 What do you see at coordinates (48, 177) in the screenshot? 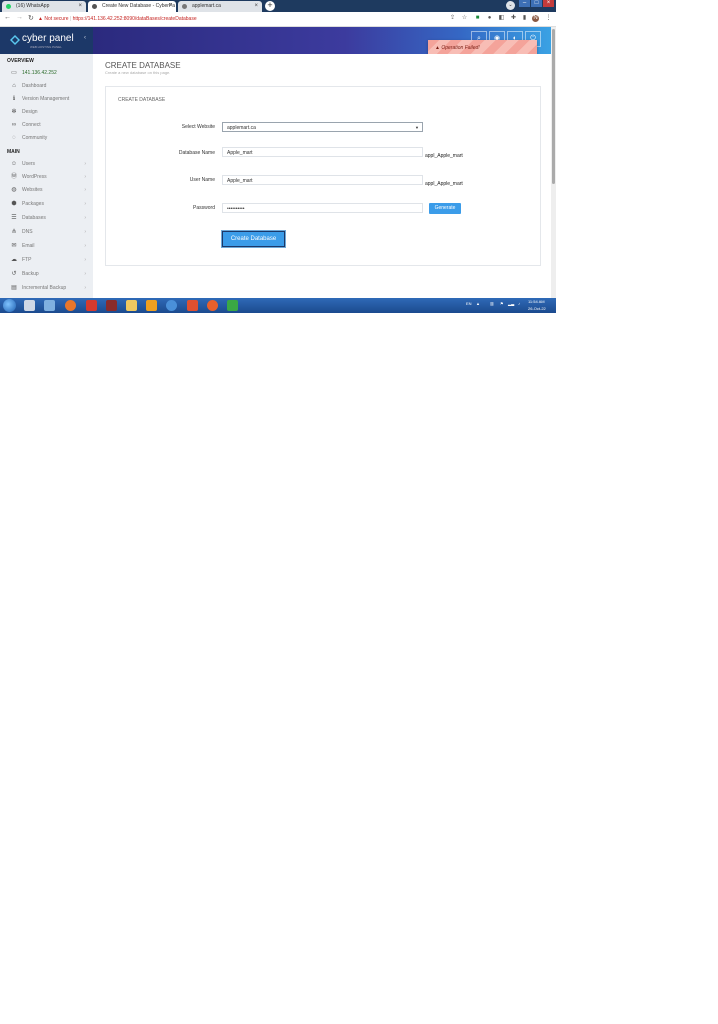
I see `sidebar-item-wordpress: Ⓦ WordPress ›` at bounding box center [48, 177].